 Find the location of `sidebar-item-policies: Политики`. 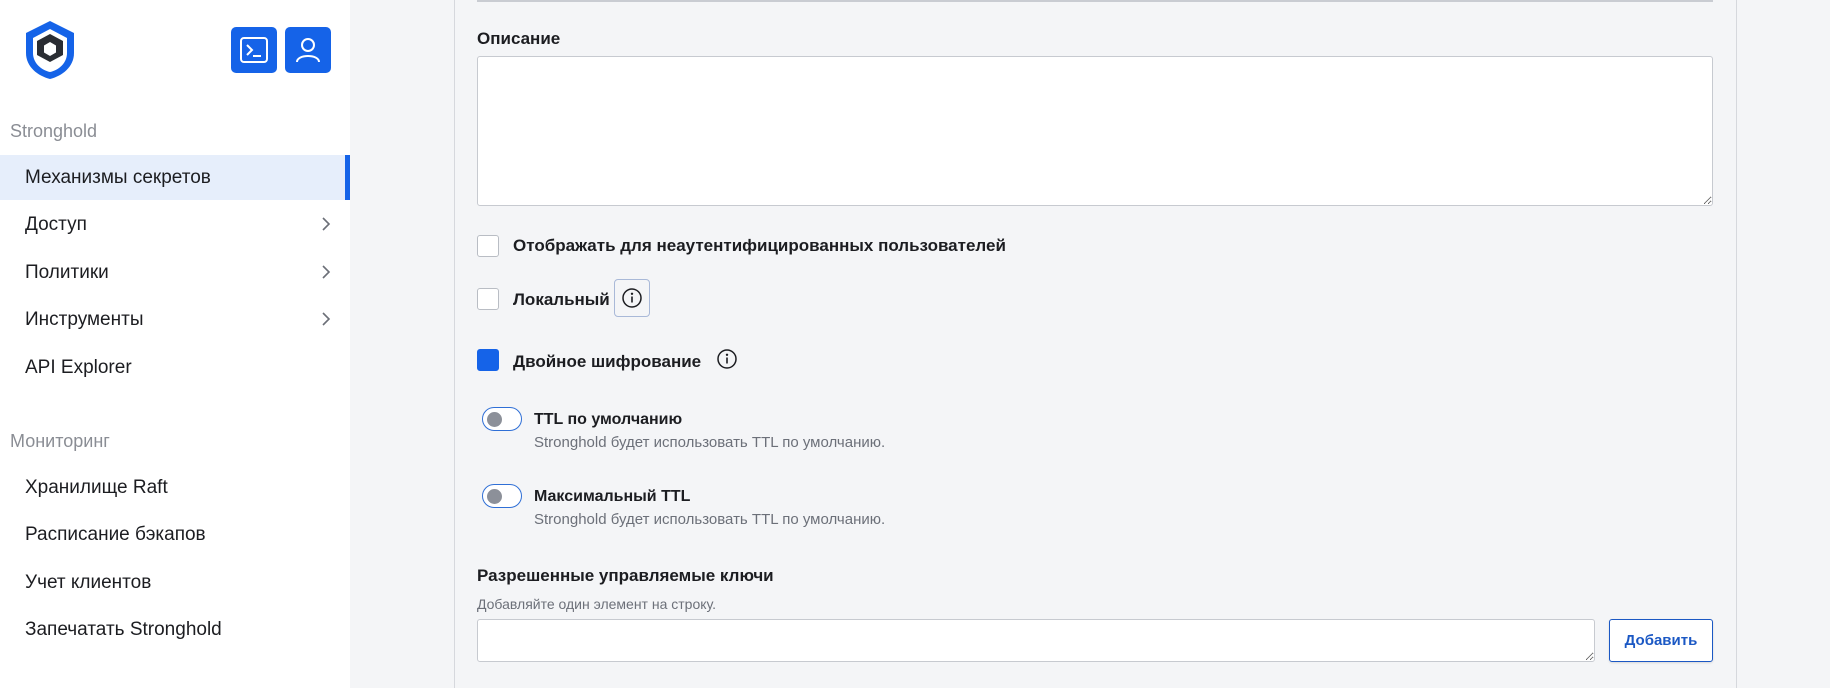

sidebar-item-policies: Политики is located at coordinates (175, 272).